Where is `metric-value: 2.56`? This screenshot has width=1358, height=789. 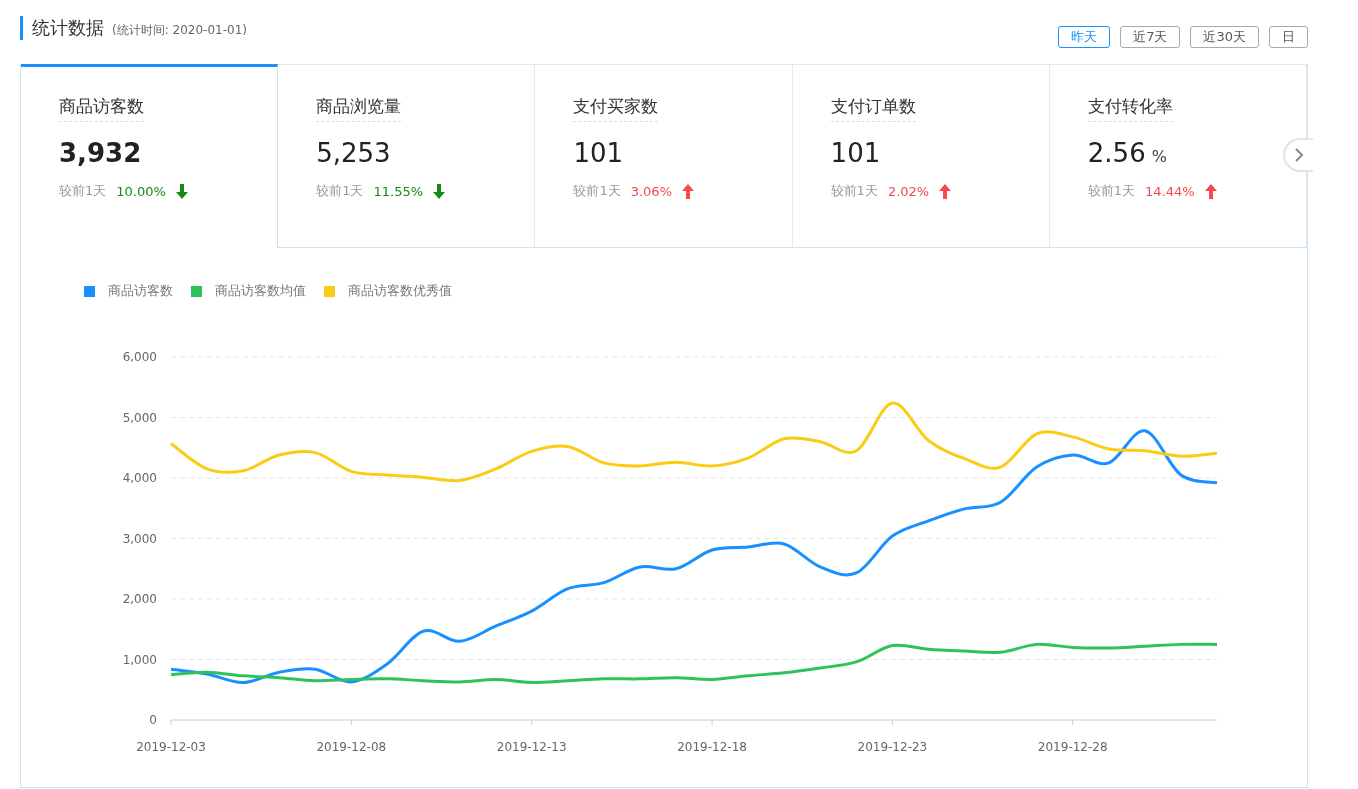 metric-value: 2.56 is located at coordinates (1116, 153).